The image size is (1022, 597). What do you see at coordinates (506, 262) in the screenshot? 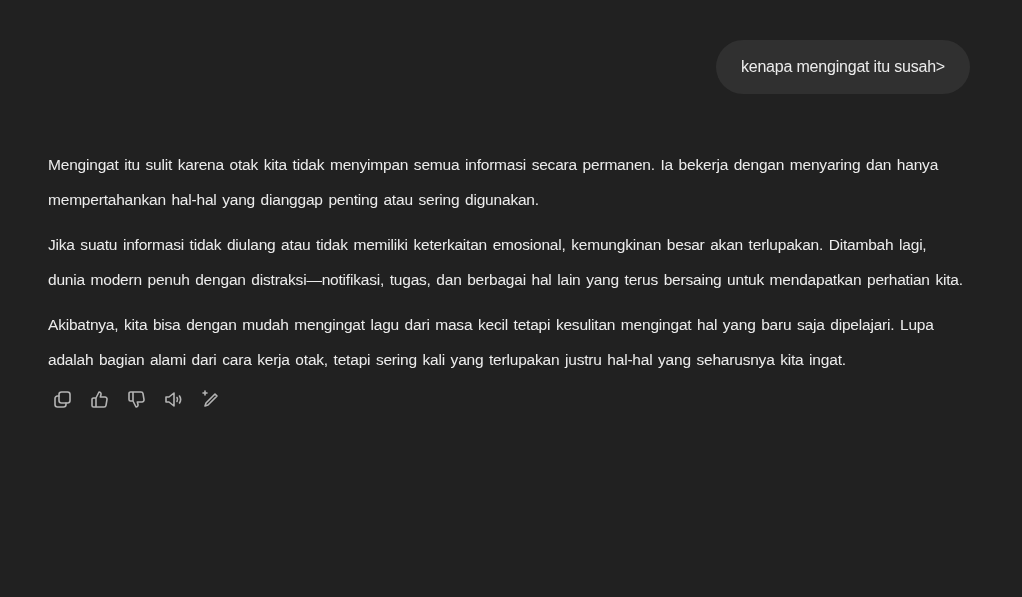
I see `reply-paragraph: Jika suatu informasi tidak diulang atau tidak memiliki keterkaitan emosional, kemungkinan besar akan terlupakan. Ditambah lagi, dunia modern penuh dengan distraksi—notifikasi, tugas, dan berbagai hal lain yang terus bersaing untuk mendapatkan perhatian kita.` at bounding box center [506, 262].